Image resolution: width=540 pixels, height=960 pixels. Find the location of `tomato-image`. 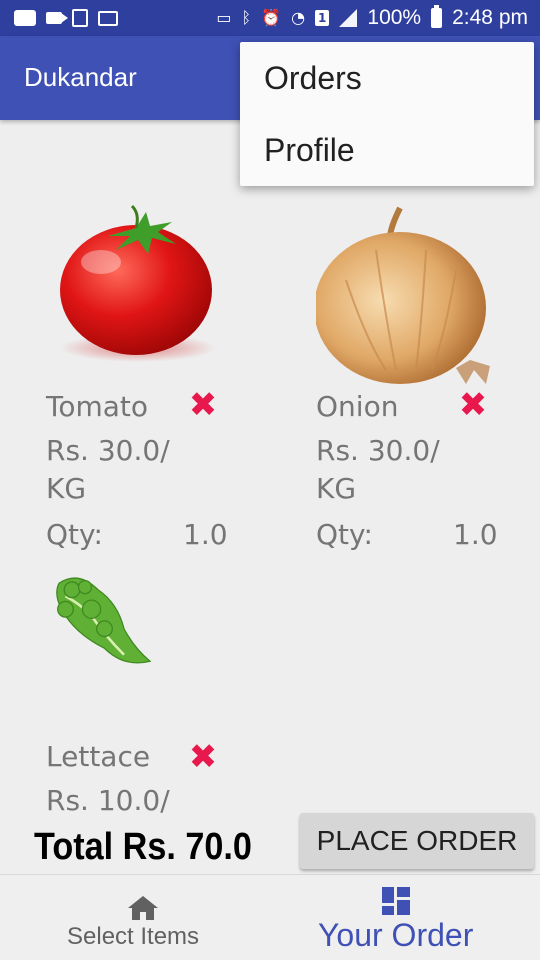

tomato-image is located at coordinates (138, 283).